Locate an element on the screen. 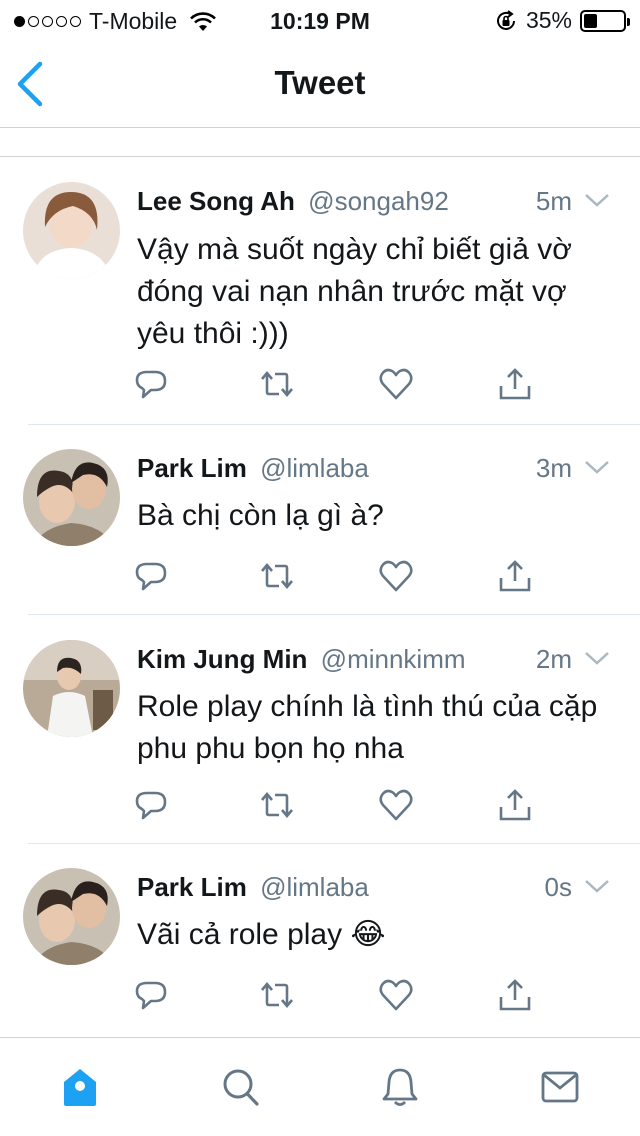 This screenshot has width=640, height=1136. messages-icon is located at coordinates (560, 1087).